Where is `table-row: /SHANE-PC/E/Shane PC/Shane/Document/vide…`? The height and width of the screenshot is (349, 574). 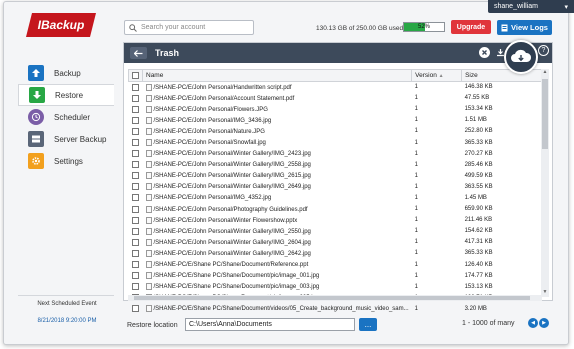
table-row: /SHANE-PC/E/Shane PC/Shane/Document/vide… is located at coordinates (335, 308).